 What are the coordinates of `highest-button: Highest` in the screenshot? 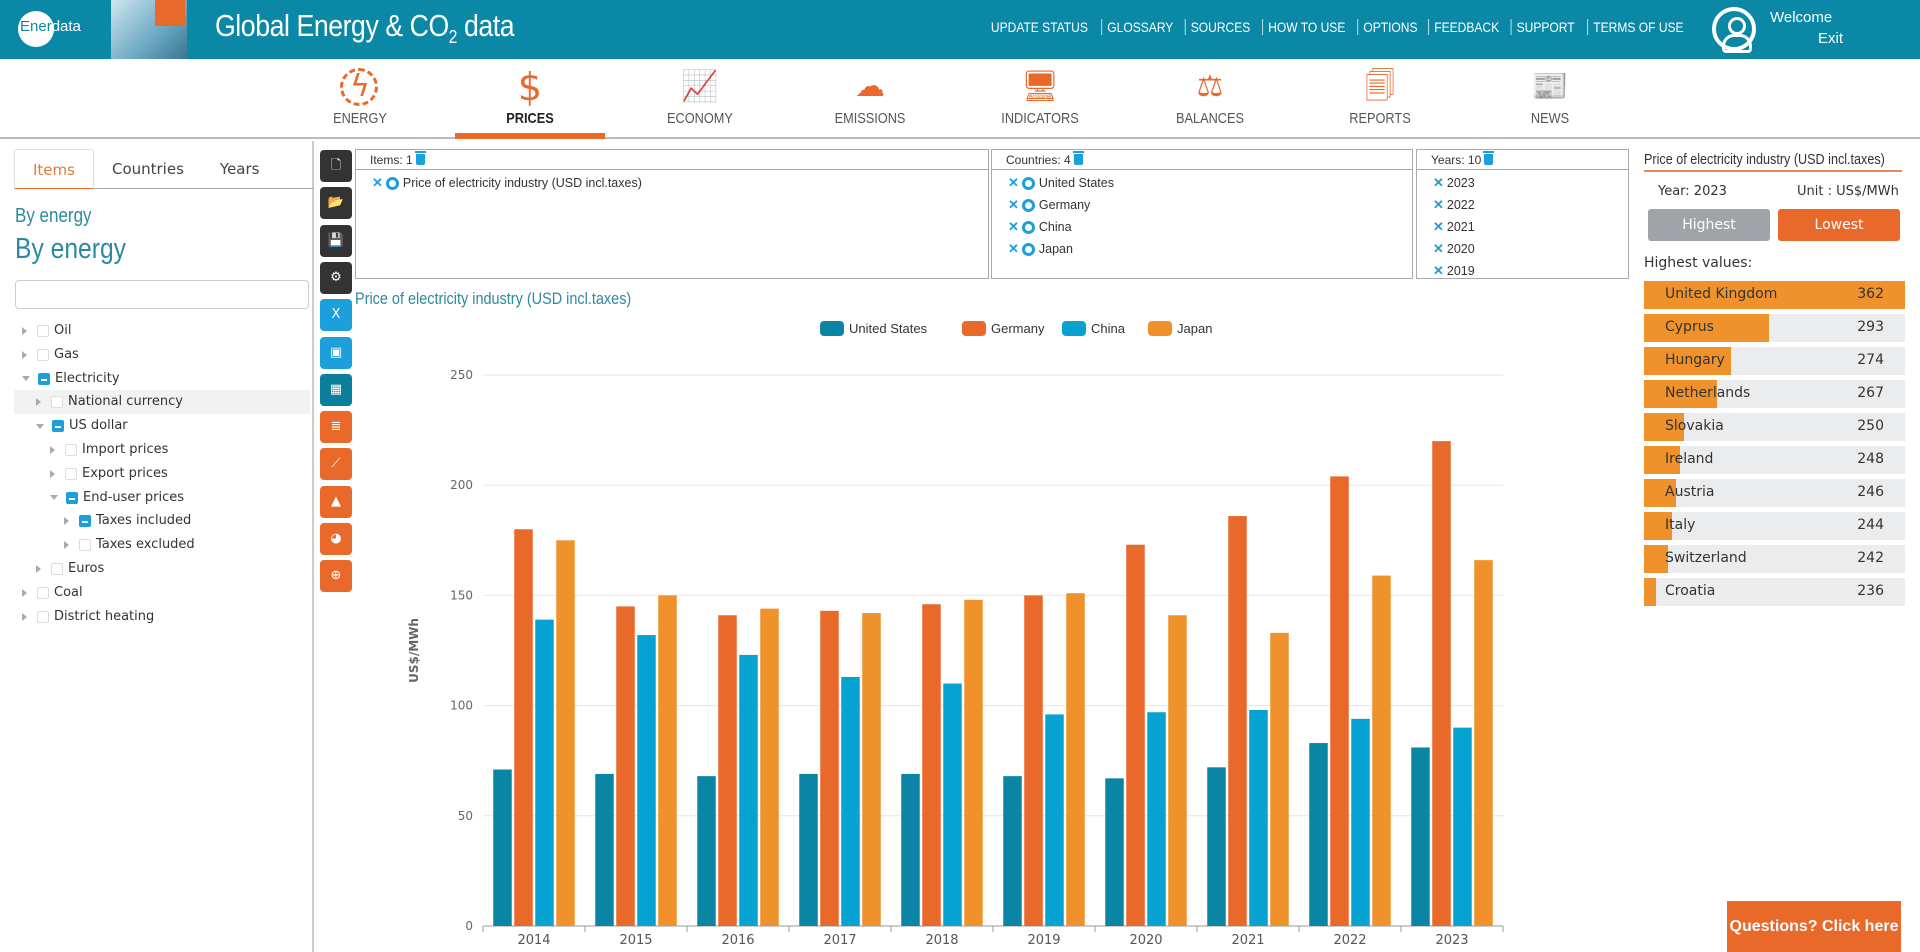 It's located at (1709, 225).